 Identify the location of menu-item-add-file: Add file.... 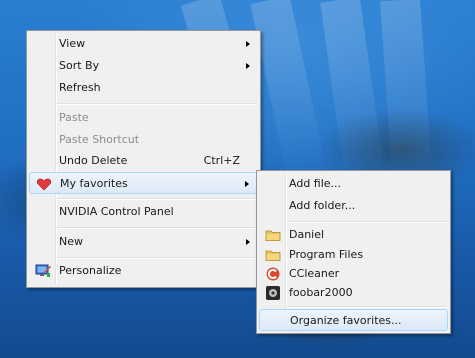
(353, 184).